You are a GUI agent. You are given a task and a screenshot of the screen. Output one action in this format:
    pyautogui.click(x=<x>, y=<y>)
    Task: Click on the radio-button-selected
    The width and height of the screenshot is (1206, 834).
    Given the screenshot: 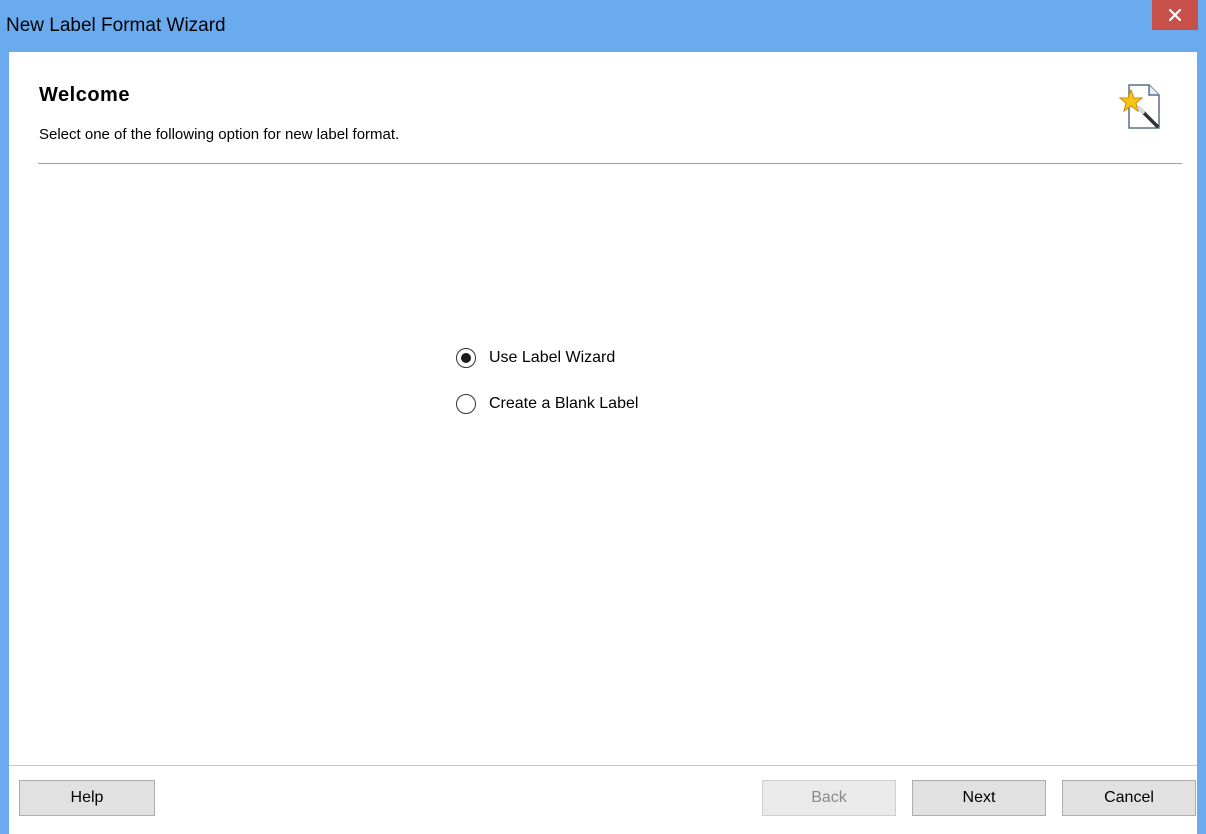 What is the action you would take?
    pyautogui.click(x=466, y=358)
    